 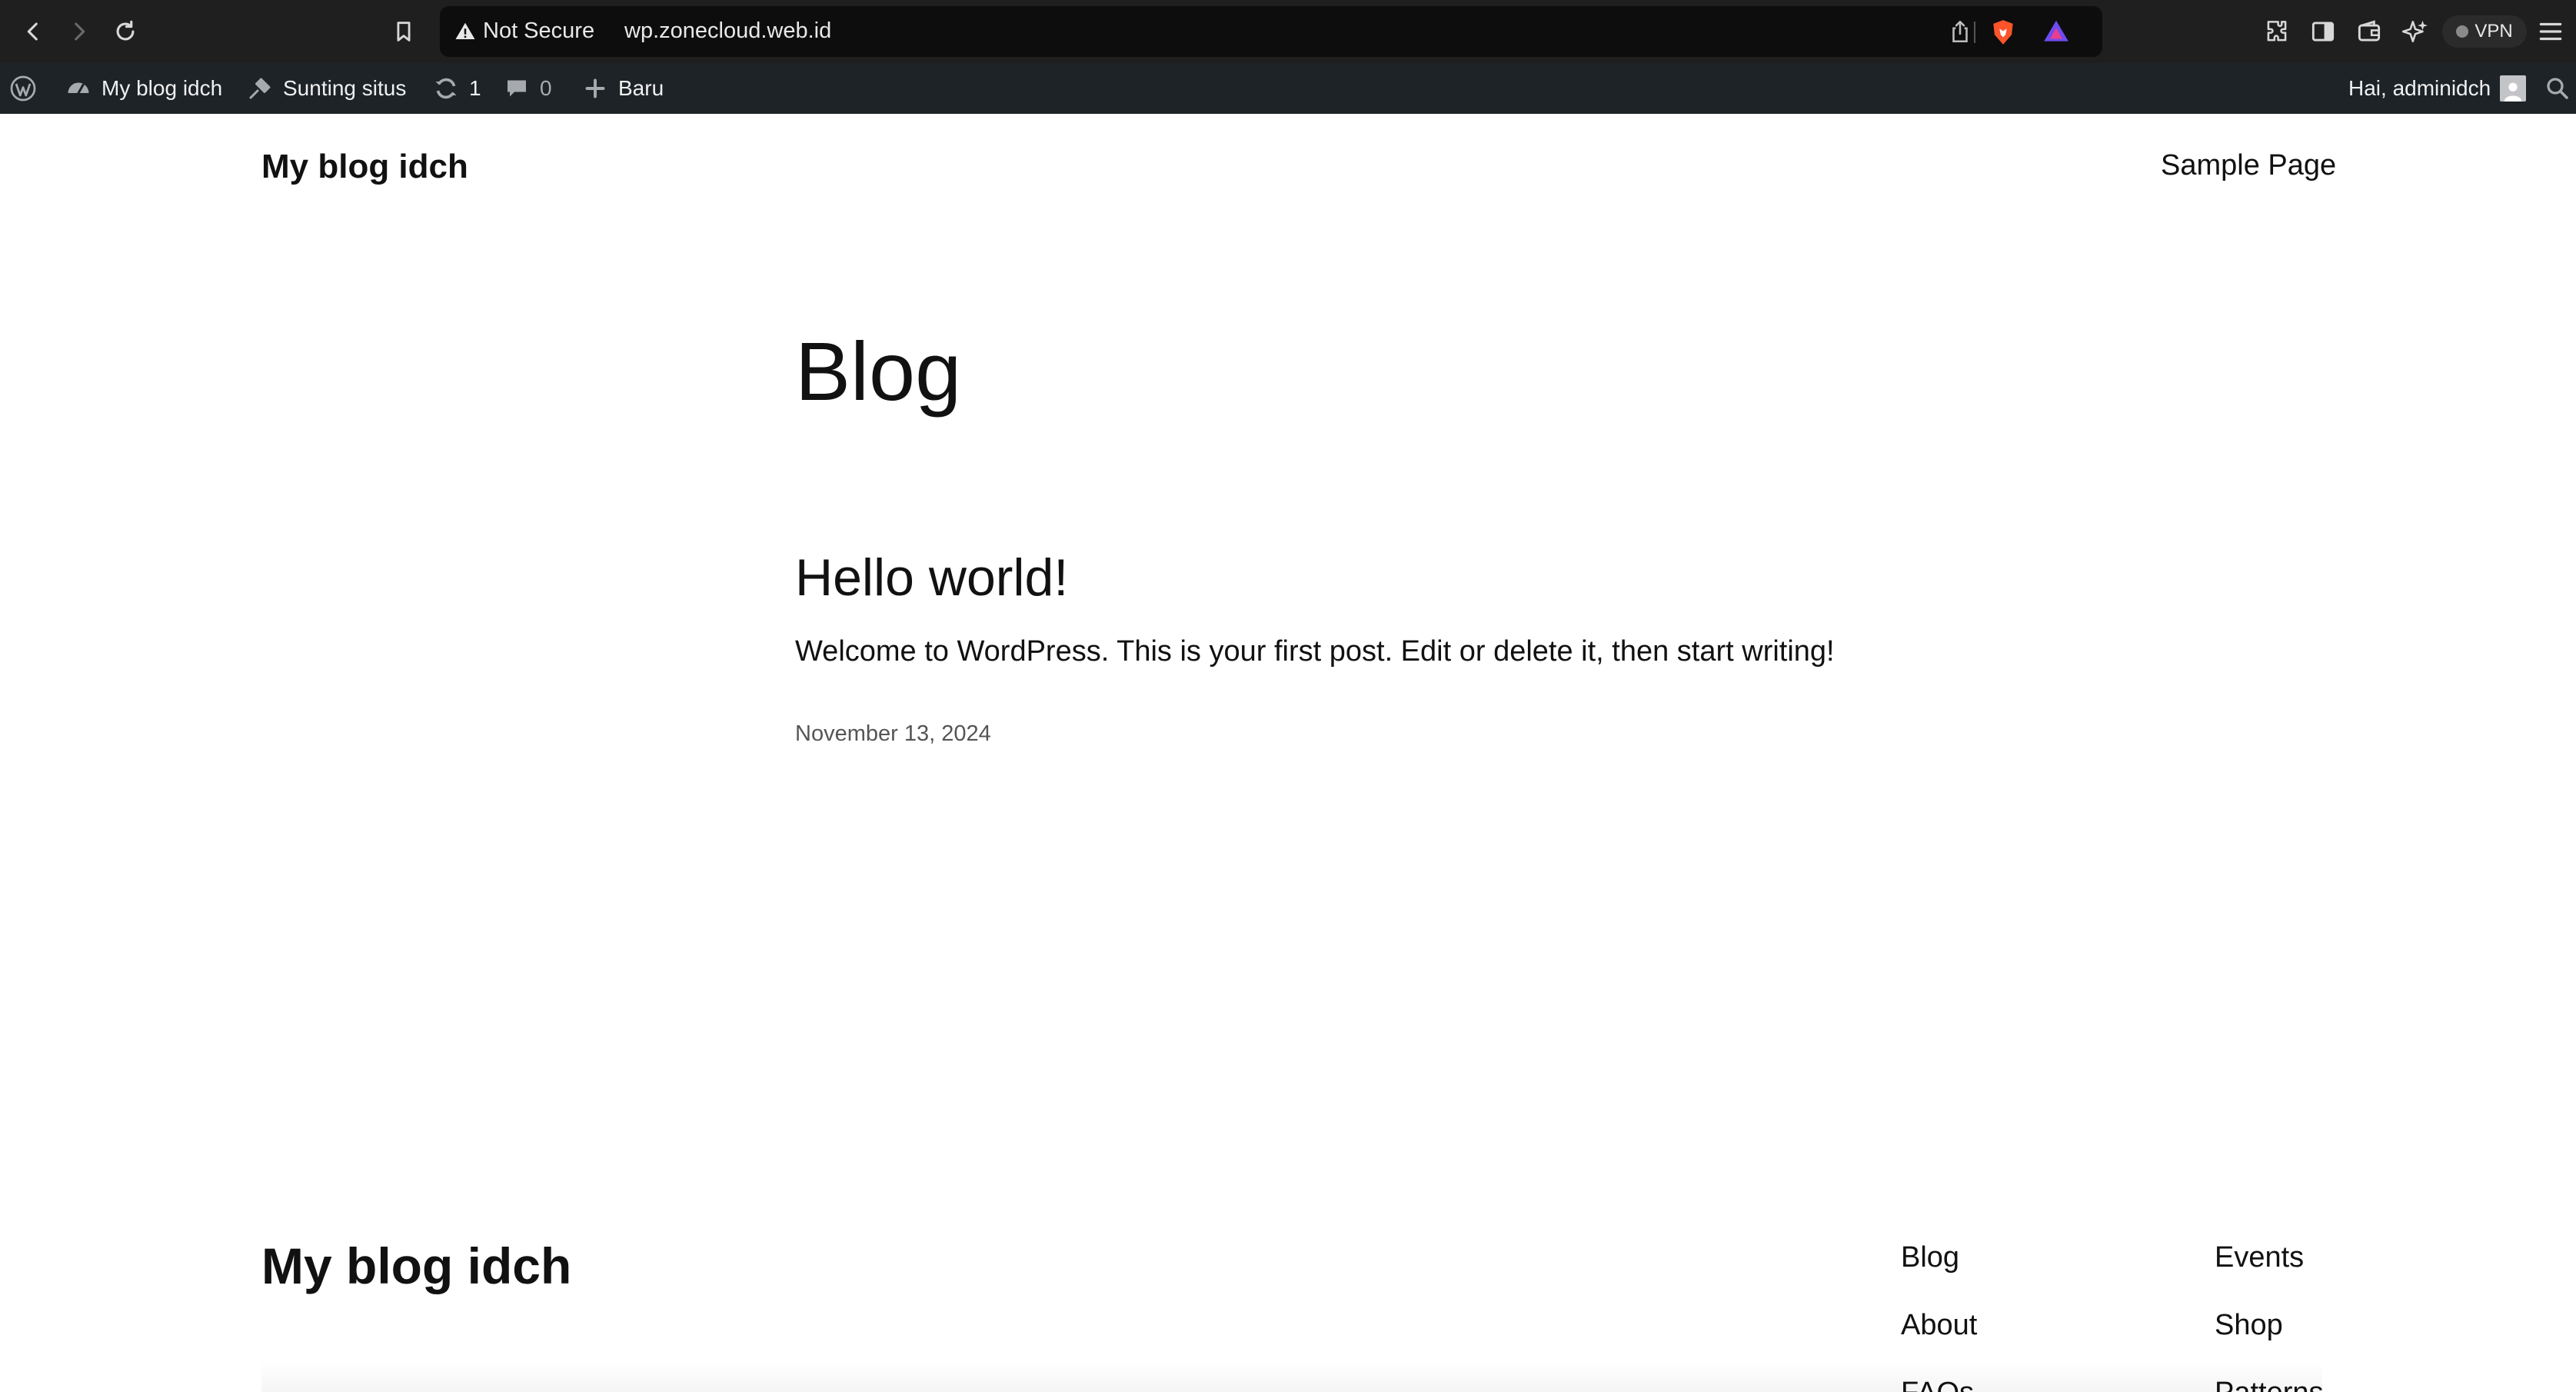 What do you see at coordinates (2248, 165) in the screenshot?
I see `nav-link-sample-page: Sample Page` at bounding box center [2248, 165].